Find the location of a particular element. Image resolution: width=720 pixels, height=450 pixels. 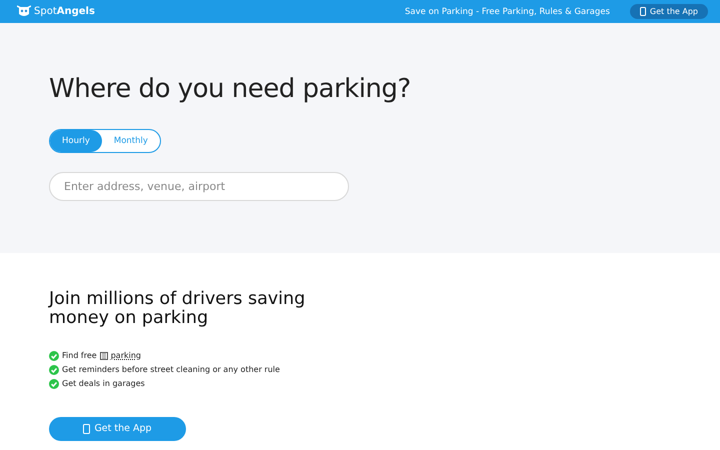

feature-text: Find free is located at coordinates (79, 355).